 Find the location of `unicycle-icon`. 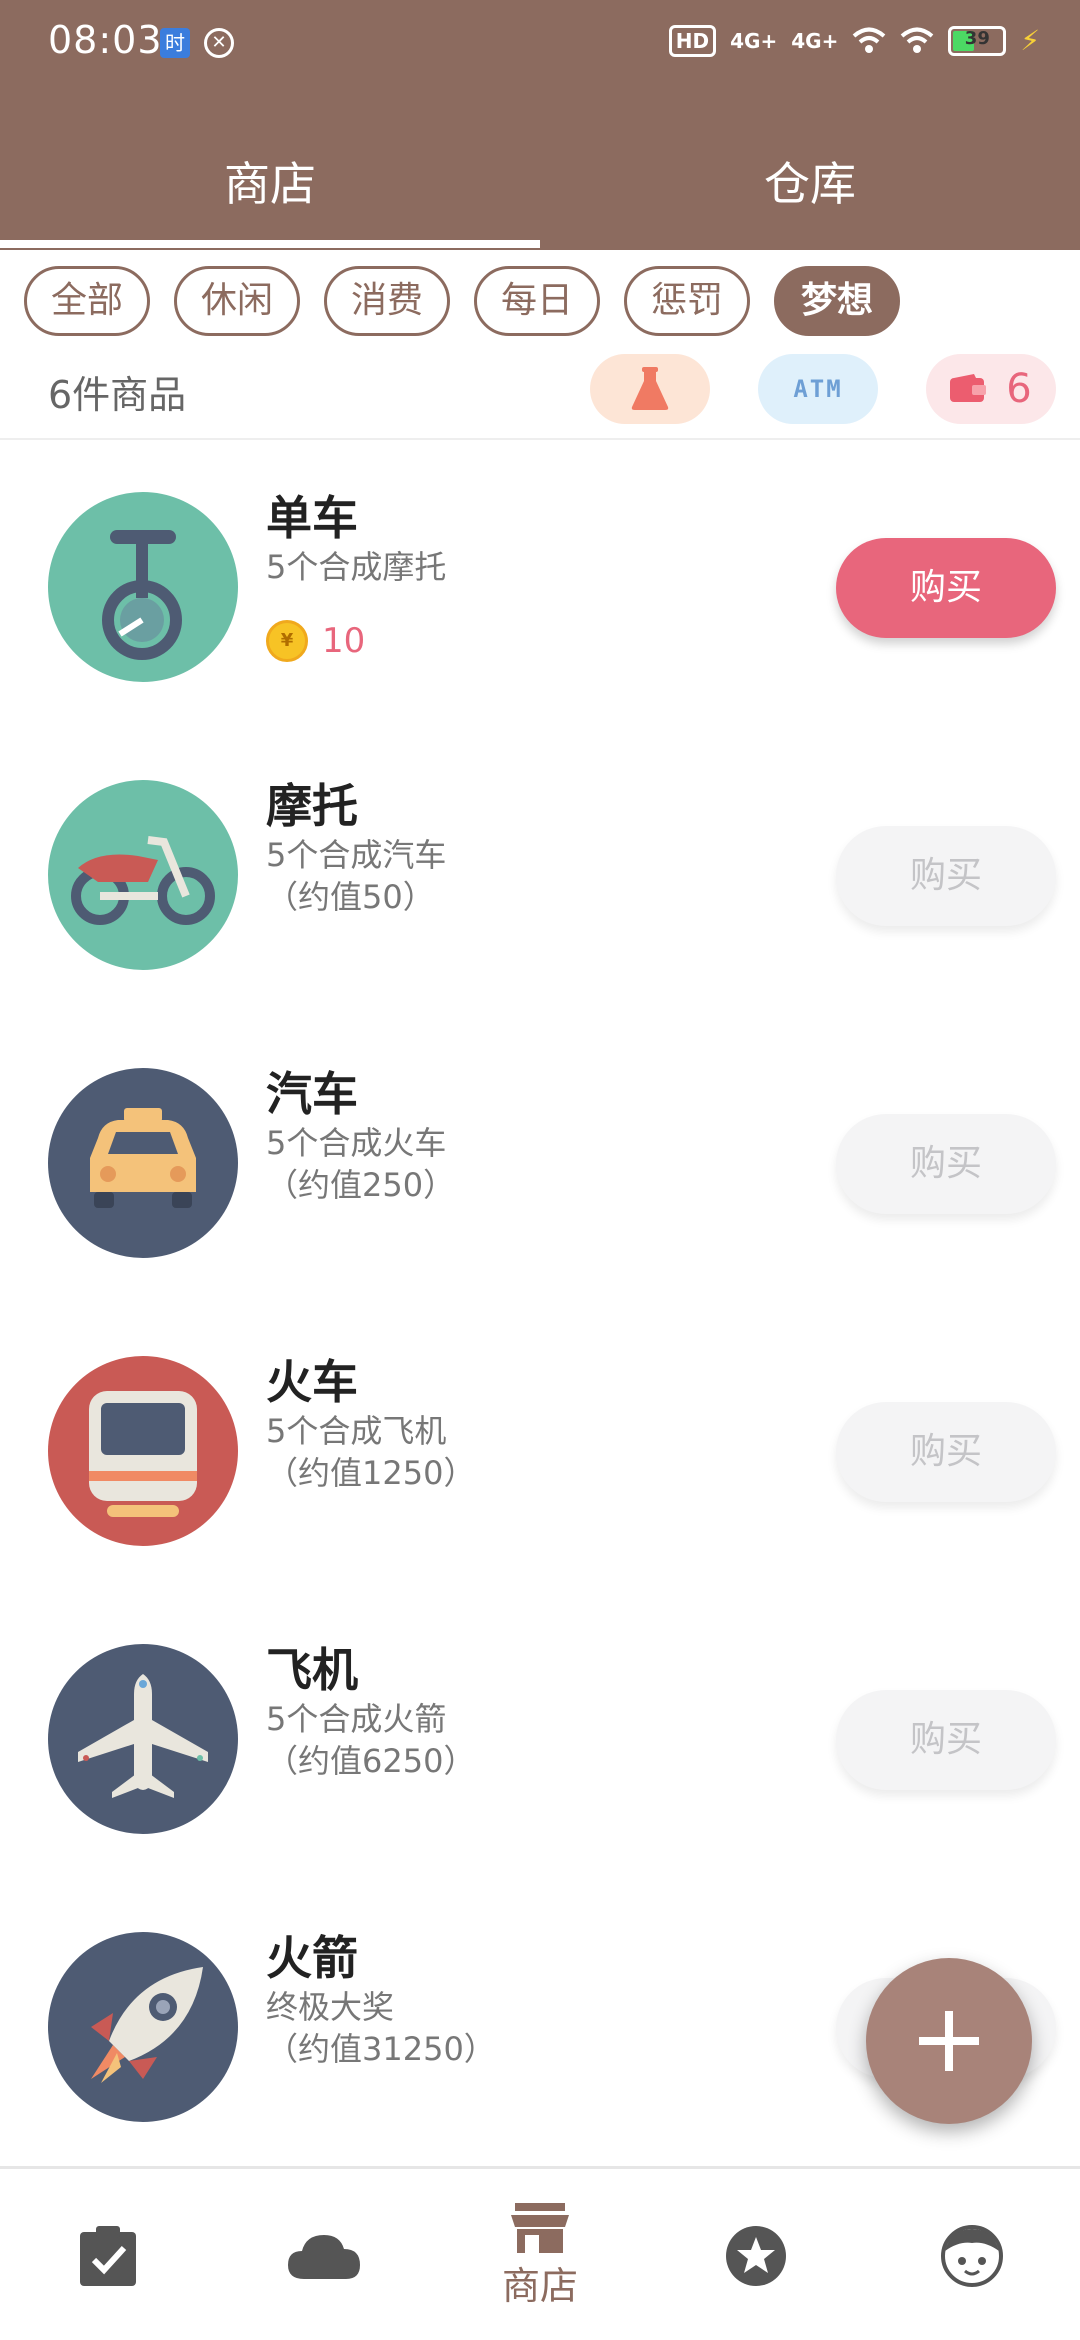

unicycle-icon is located at coordinates (142, 595).